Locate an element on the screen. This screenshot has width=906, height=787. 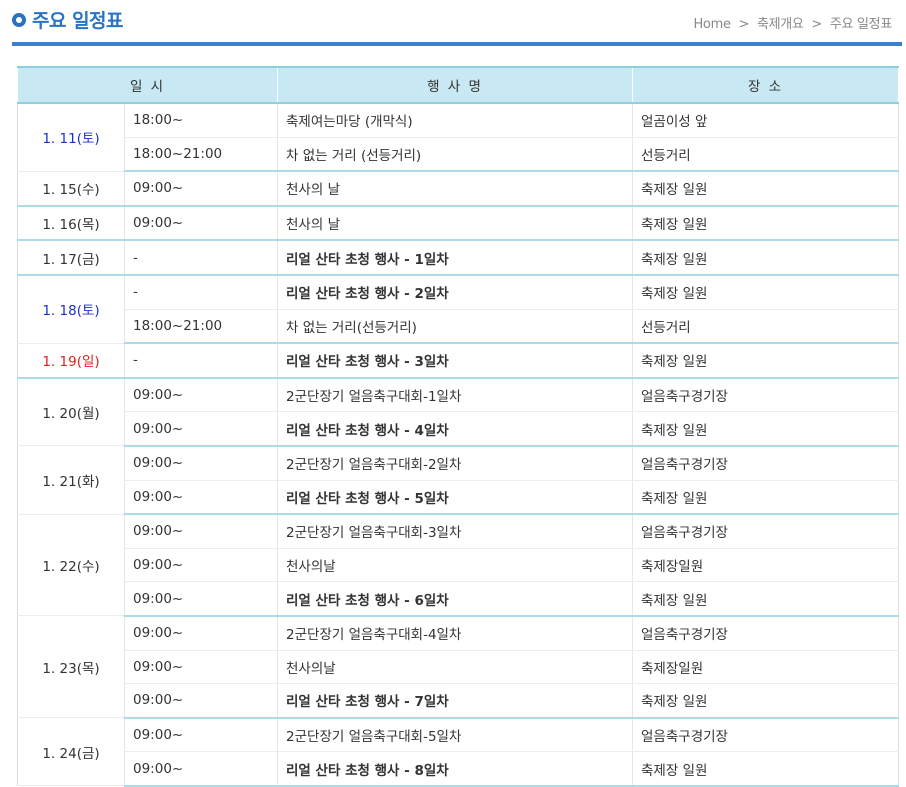
event-name-cell: 리얼 산타 초청 행사 - 1일차 is located at coordinates (455, 258).